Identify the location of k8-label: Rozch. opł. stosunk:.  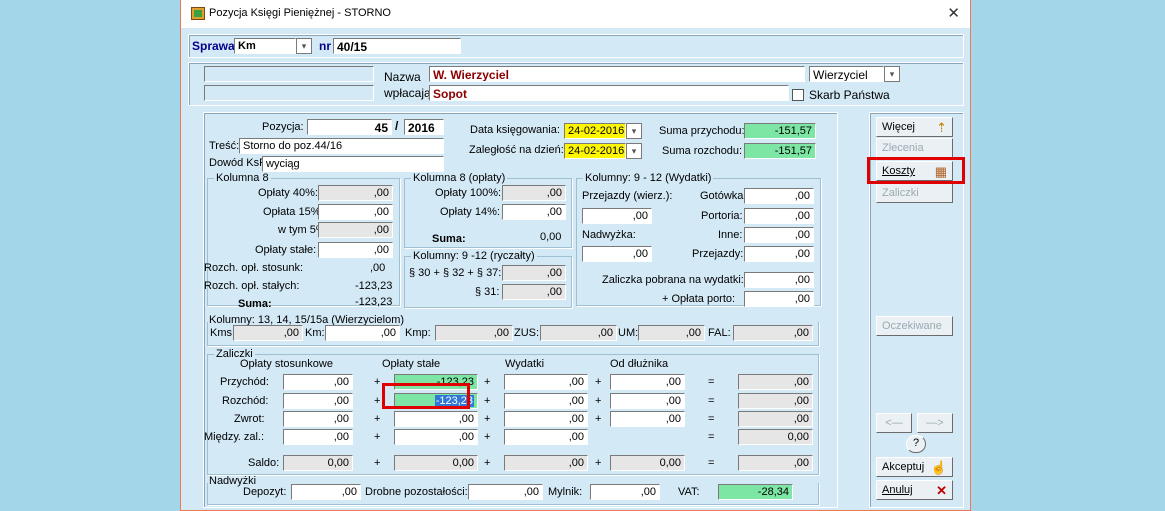
(254, 268).